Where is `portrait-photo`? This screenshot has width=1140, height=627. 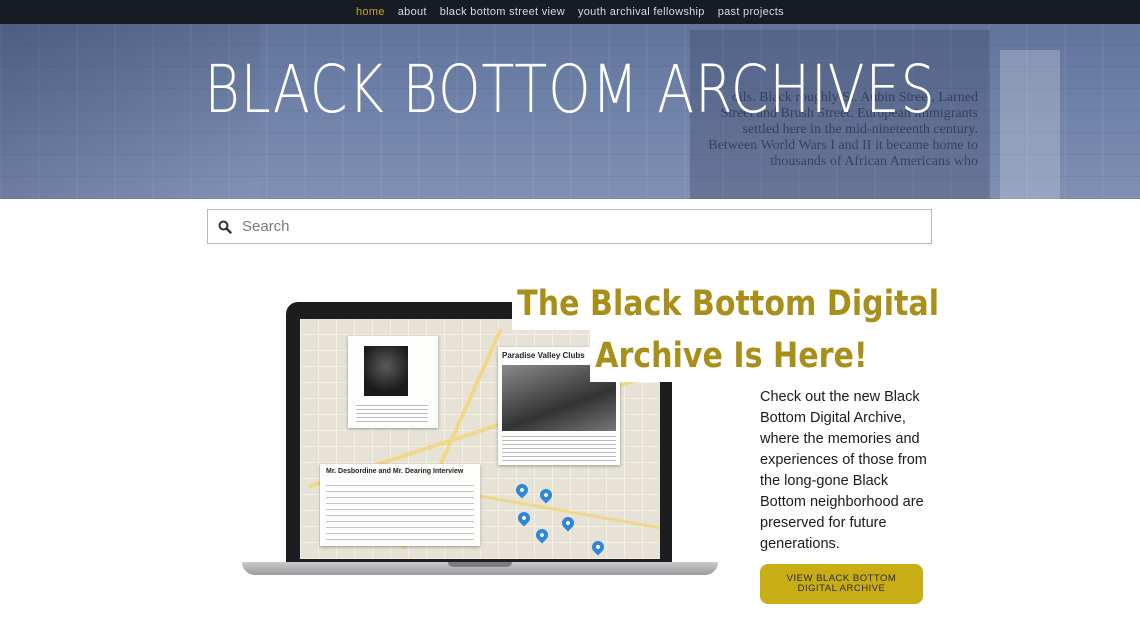
portrait-photo is located at coordinates (386, 371).